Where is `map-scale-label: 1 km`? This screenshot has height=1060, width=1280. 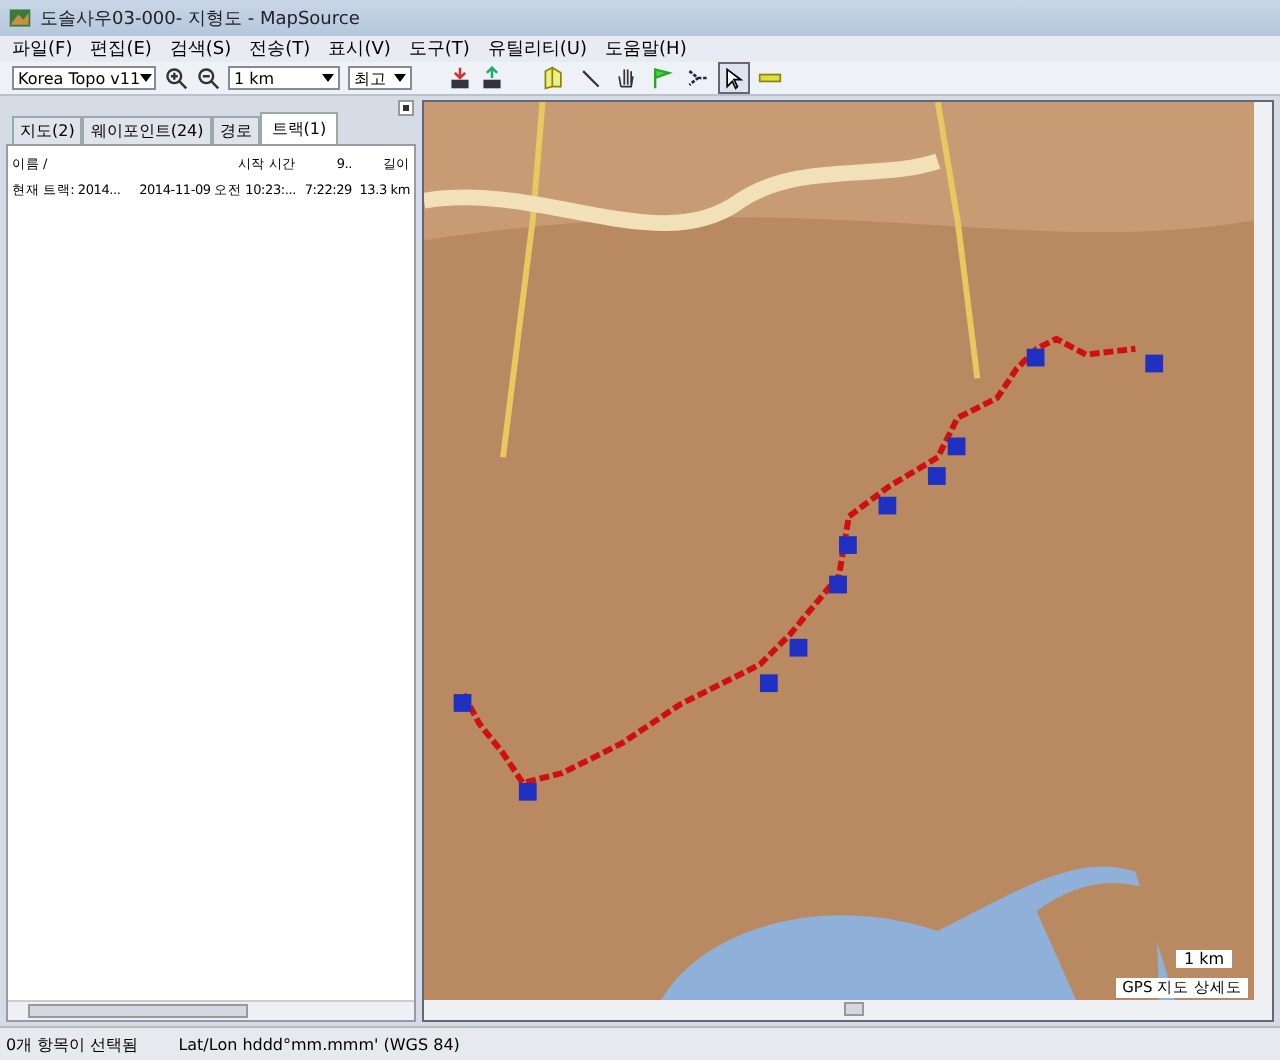
map-scale-label: 1 km is located at coordinates (1203, 959).